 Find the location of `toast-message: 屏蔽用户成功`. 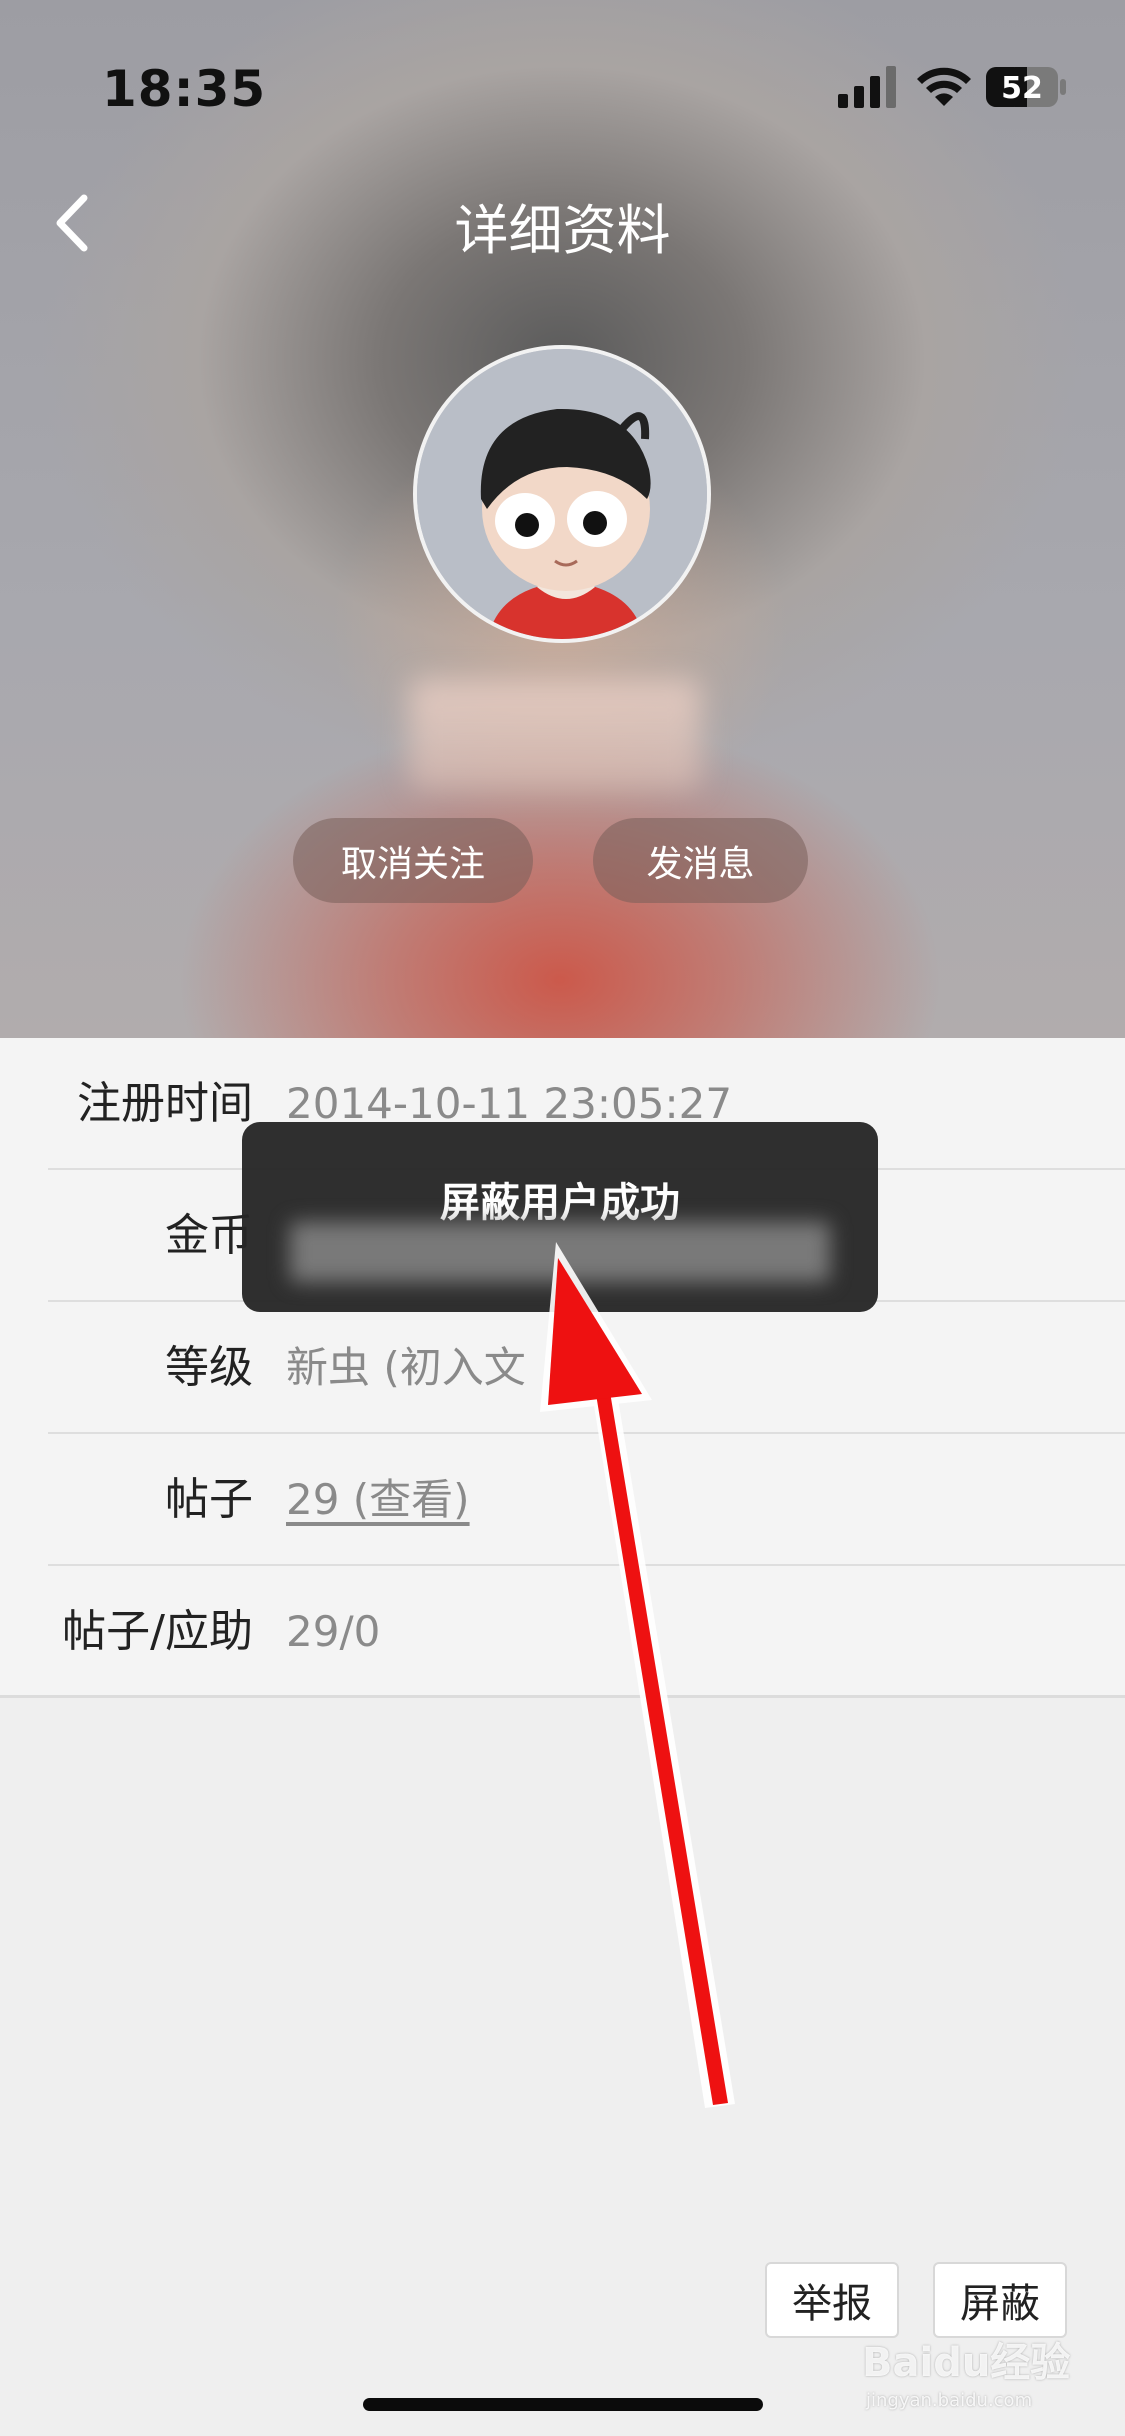

toast-message: 屏蔽用户成功 is located at coordinates (560, 1203).